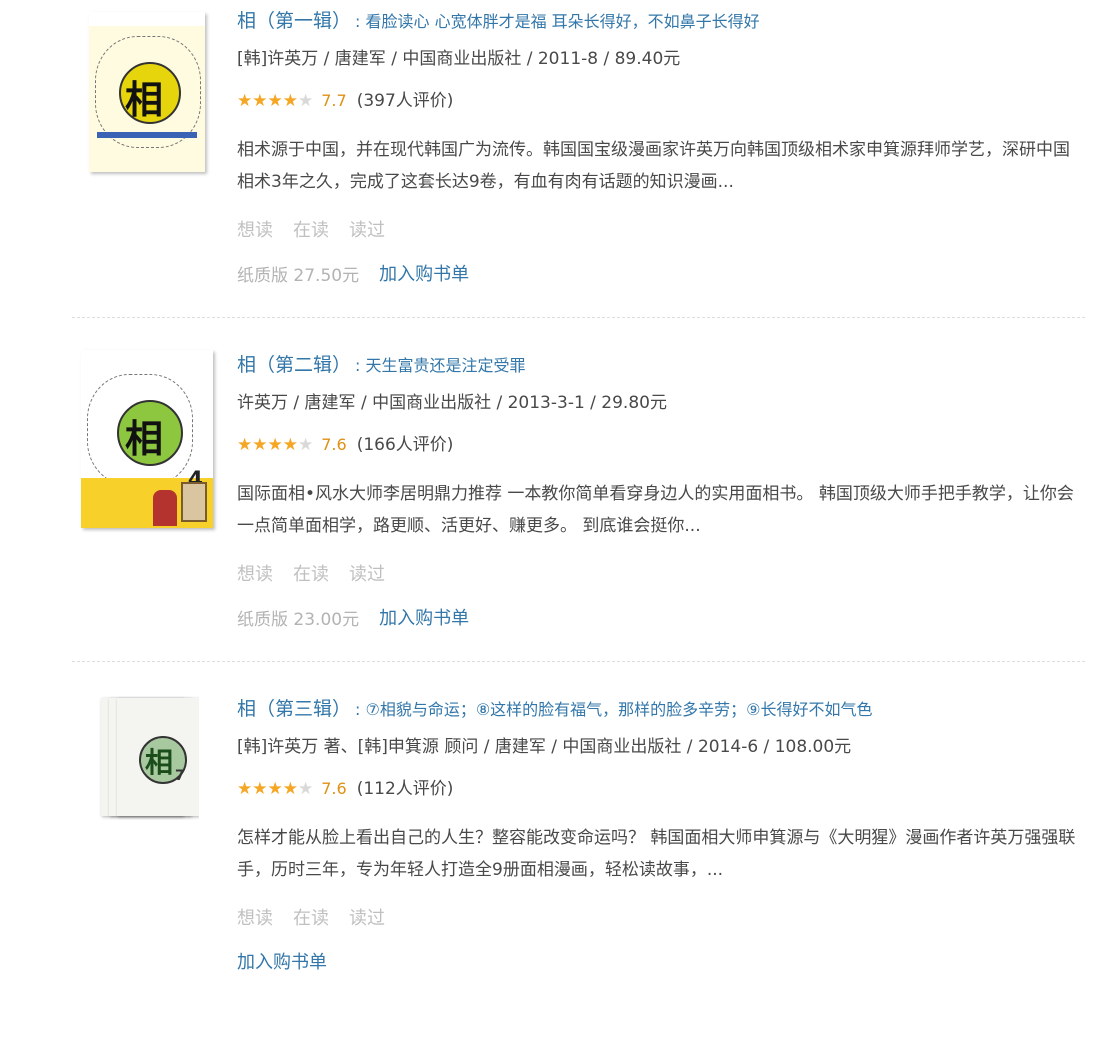  What do you see at coordinates (405, 445) in the screenshot?
I see `rating-count: (166人评价)` at bounding box center [405, 445].